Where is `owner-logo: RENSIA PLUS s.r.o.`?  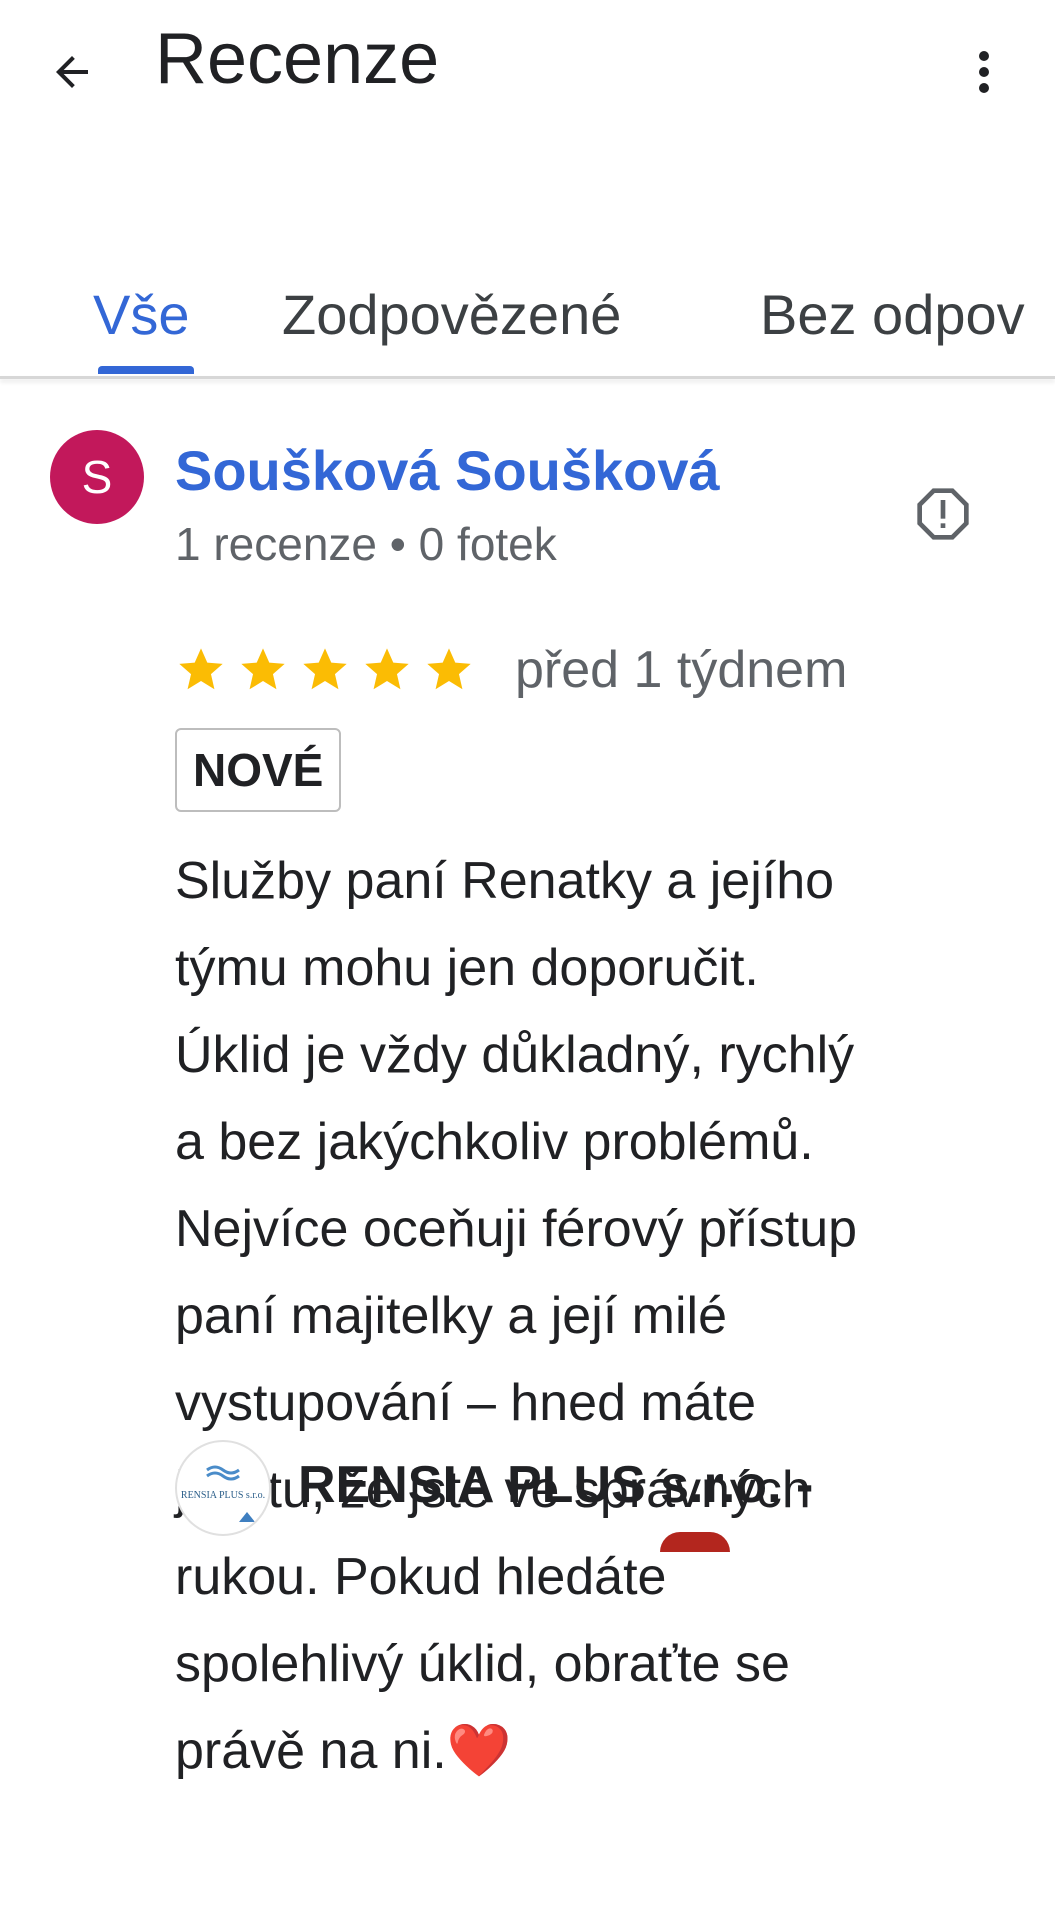 owner-logo: RENSIA PLUS s.r.o. is located at coordinates (223, 1488).